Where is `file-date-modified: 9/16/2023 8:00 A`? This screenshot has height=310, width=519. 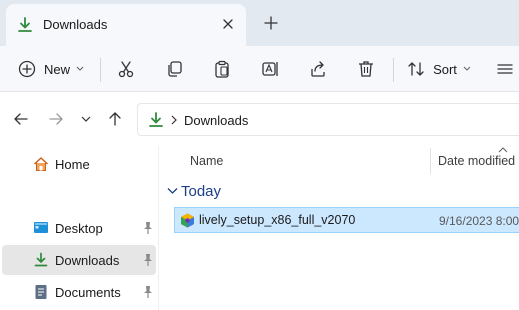 file-date-modified: 9/16/2023 8:00 A is located at coordinates (479, 221).